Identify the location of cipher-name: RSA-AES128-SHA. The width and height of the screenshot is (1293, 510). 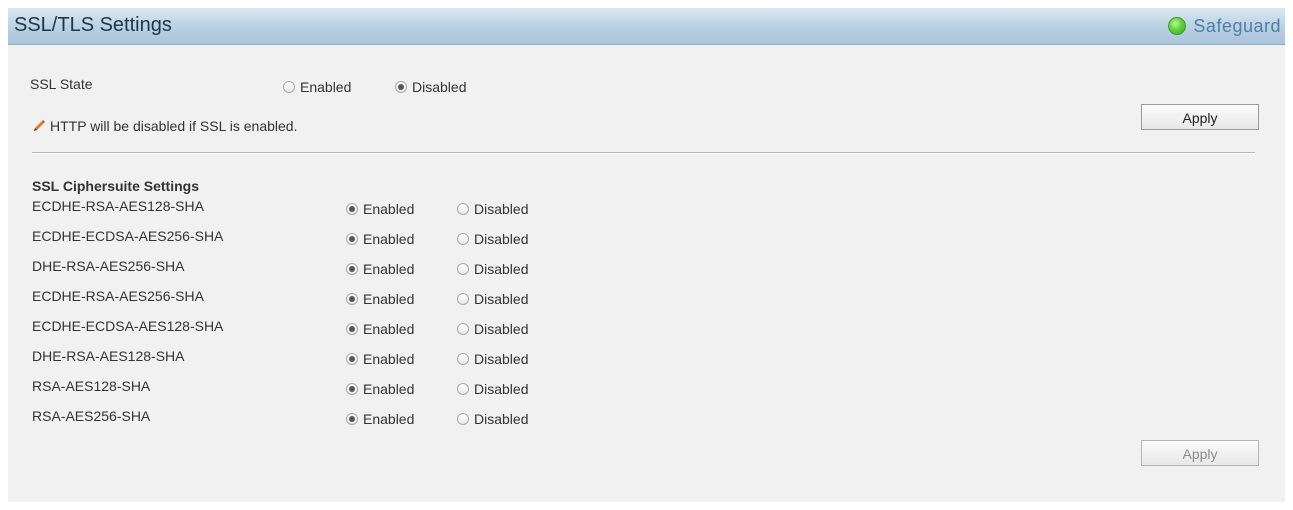
(91, 386).